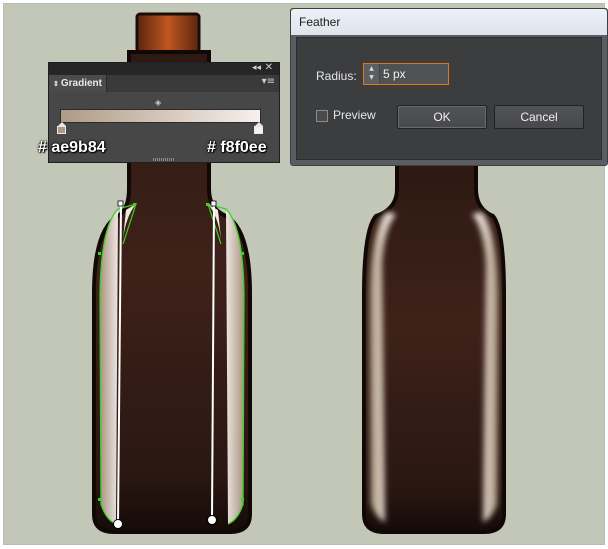  I want to click on radius-label: Radius:, so click(336, 76).